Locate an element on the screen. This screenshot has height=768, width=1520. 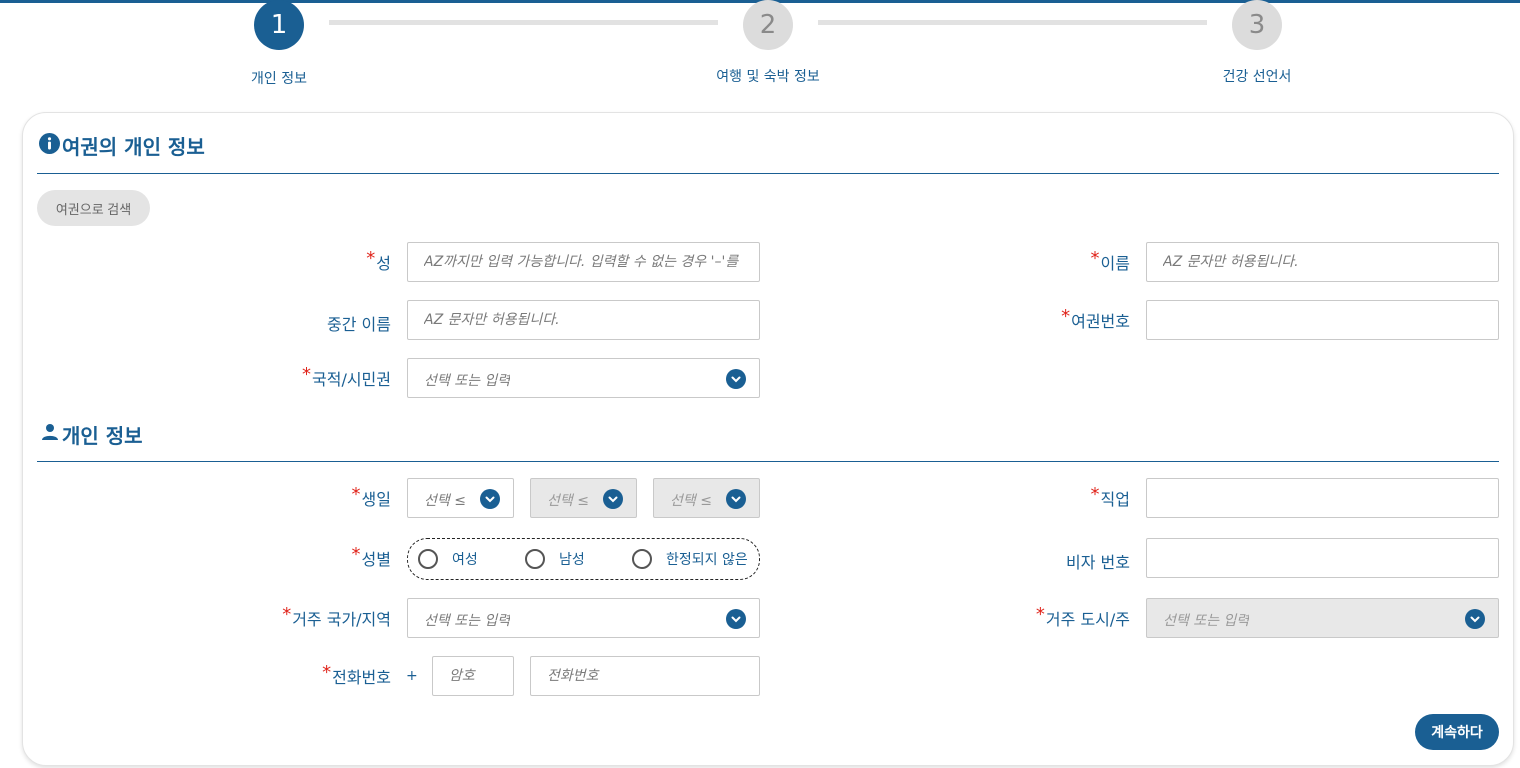
continue-button: 계속하다 is located at coordinates (1457, 732).